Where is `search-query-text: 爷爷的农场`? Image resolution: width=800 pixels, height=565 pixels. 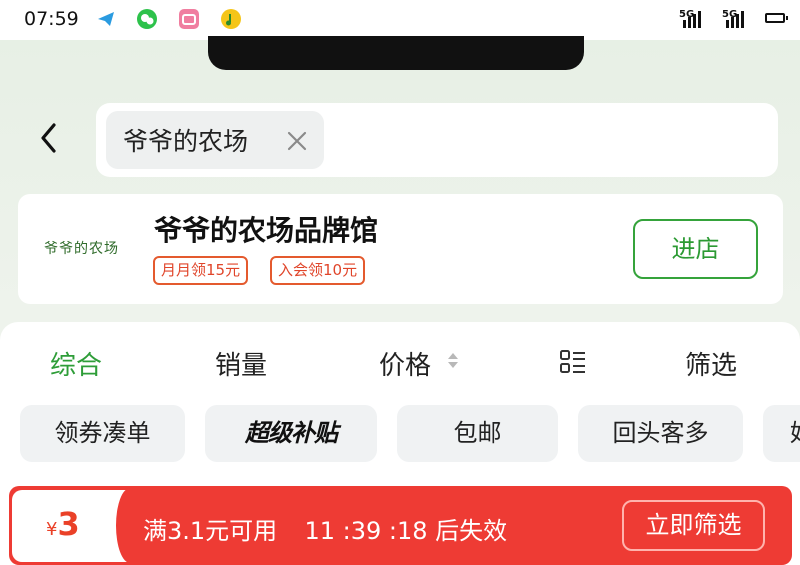 search-query-text: 爷爷的农场 is located at coordinates (186, 141).